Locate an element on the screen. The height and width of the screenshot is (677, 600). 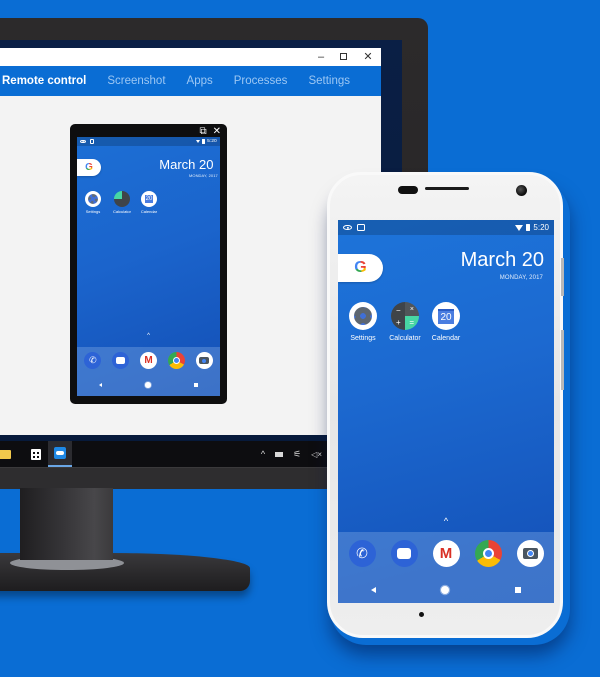
status-time: 5:20 is located at coordinates (212, 142).